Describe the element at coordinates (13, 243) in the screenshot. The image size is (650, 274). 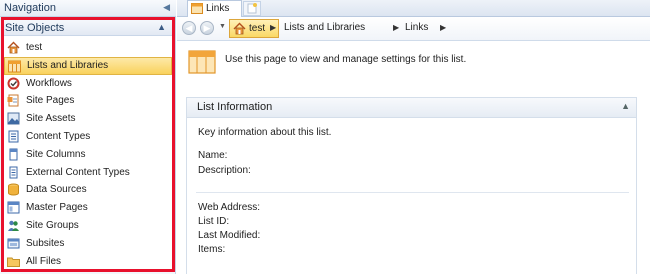
I see `subsites-icon` at that location.